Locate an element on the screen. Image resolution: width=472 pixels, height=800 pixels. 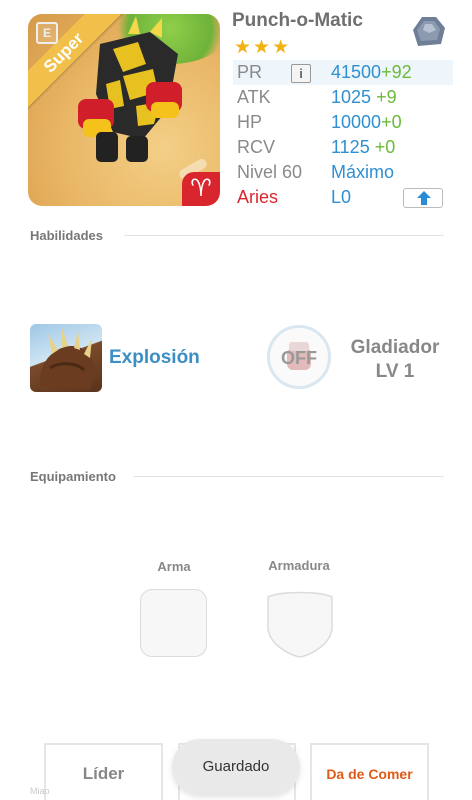
zodiac-level-value: L0 is located at coordinates (341, 197).